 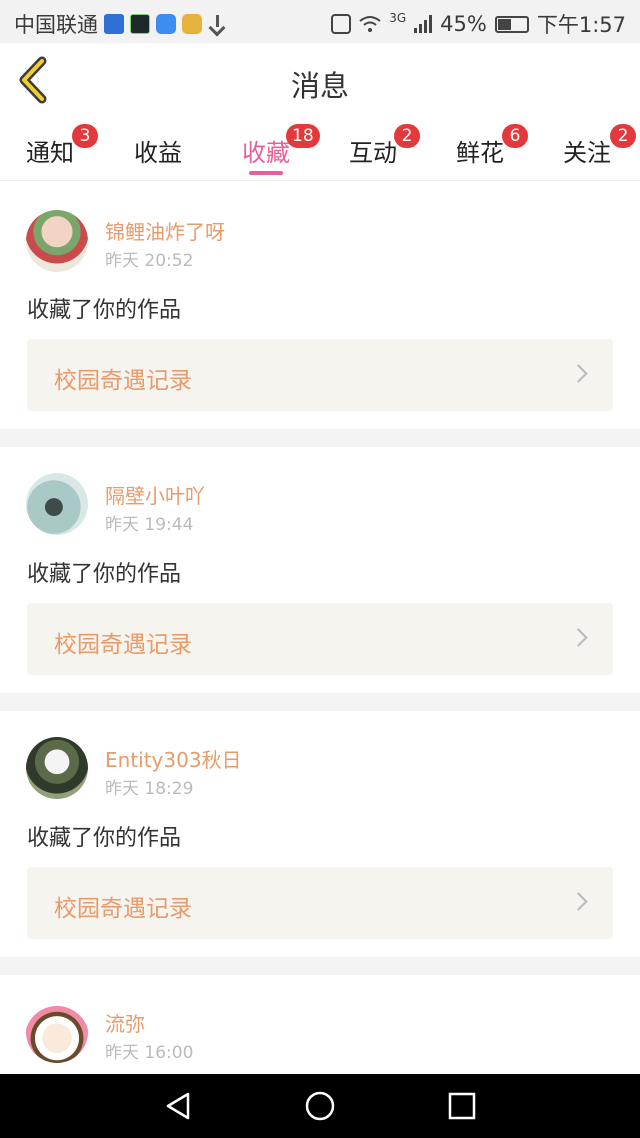 What do you see at coordinates (149, 525) in the screenshot?
I see `timestamp: 昨天 19:44` at bounding box center [149, 525].